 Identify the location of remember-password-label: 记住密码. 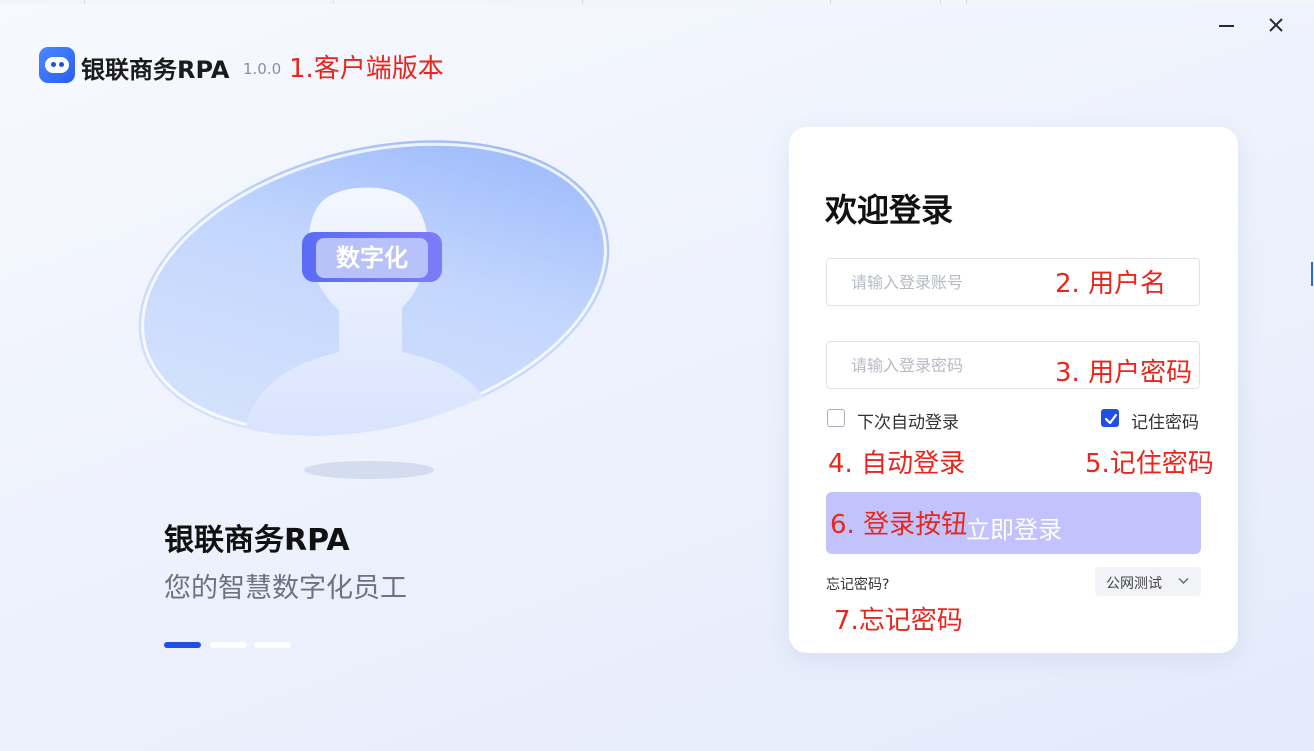
(1165, 423).